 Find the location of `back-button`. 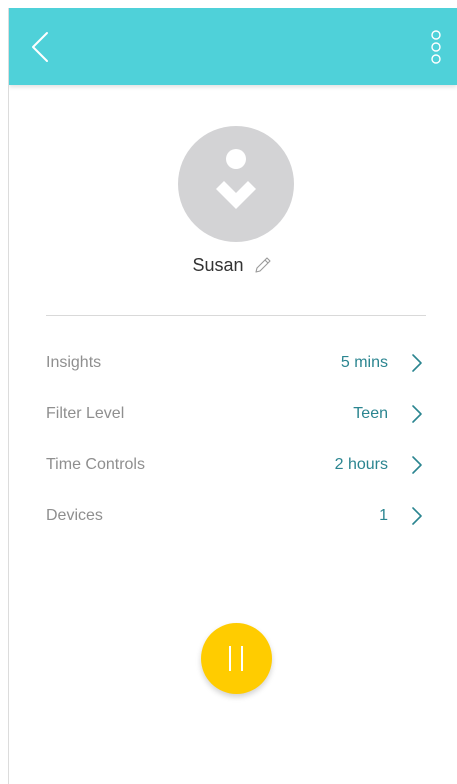

back-button is located at coordinates (41, 47).